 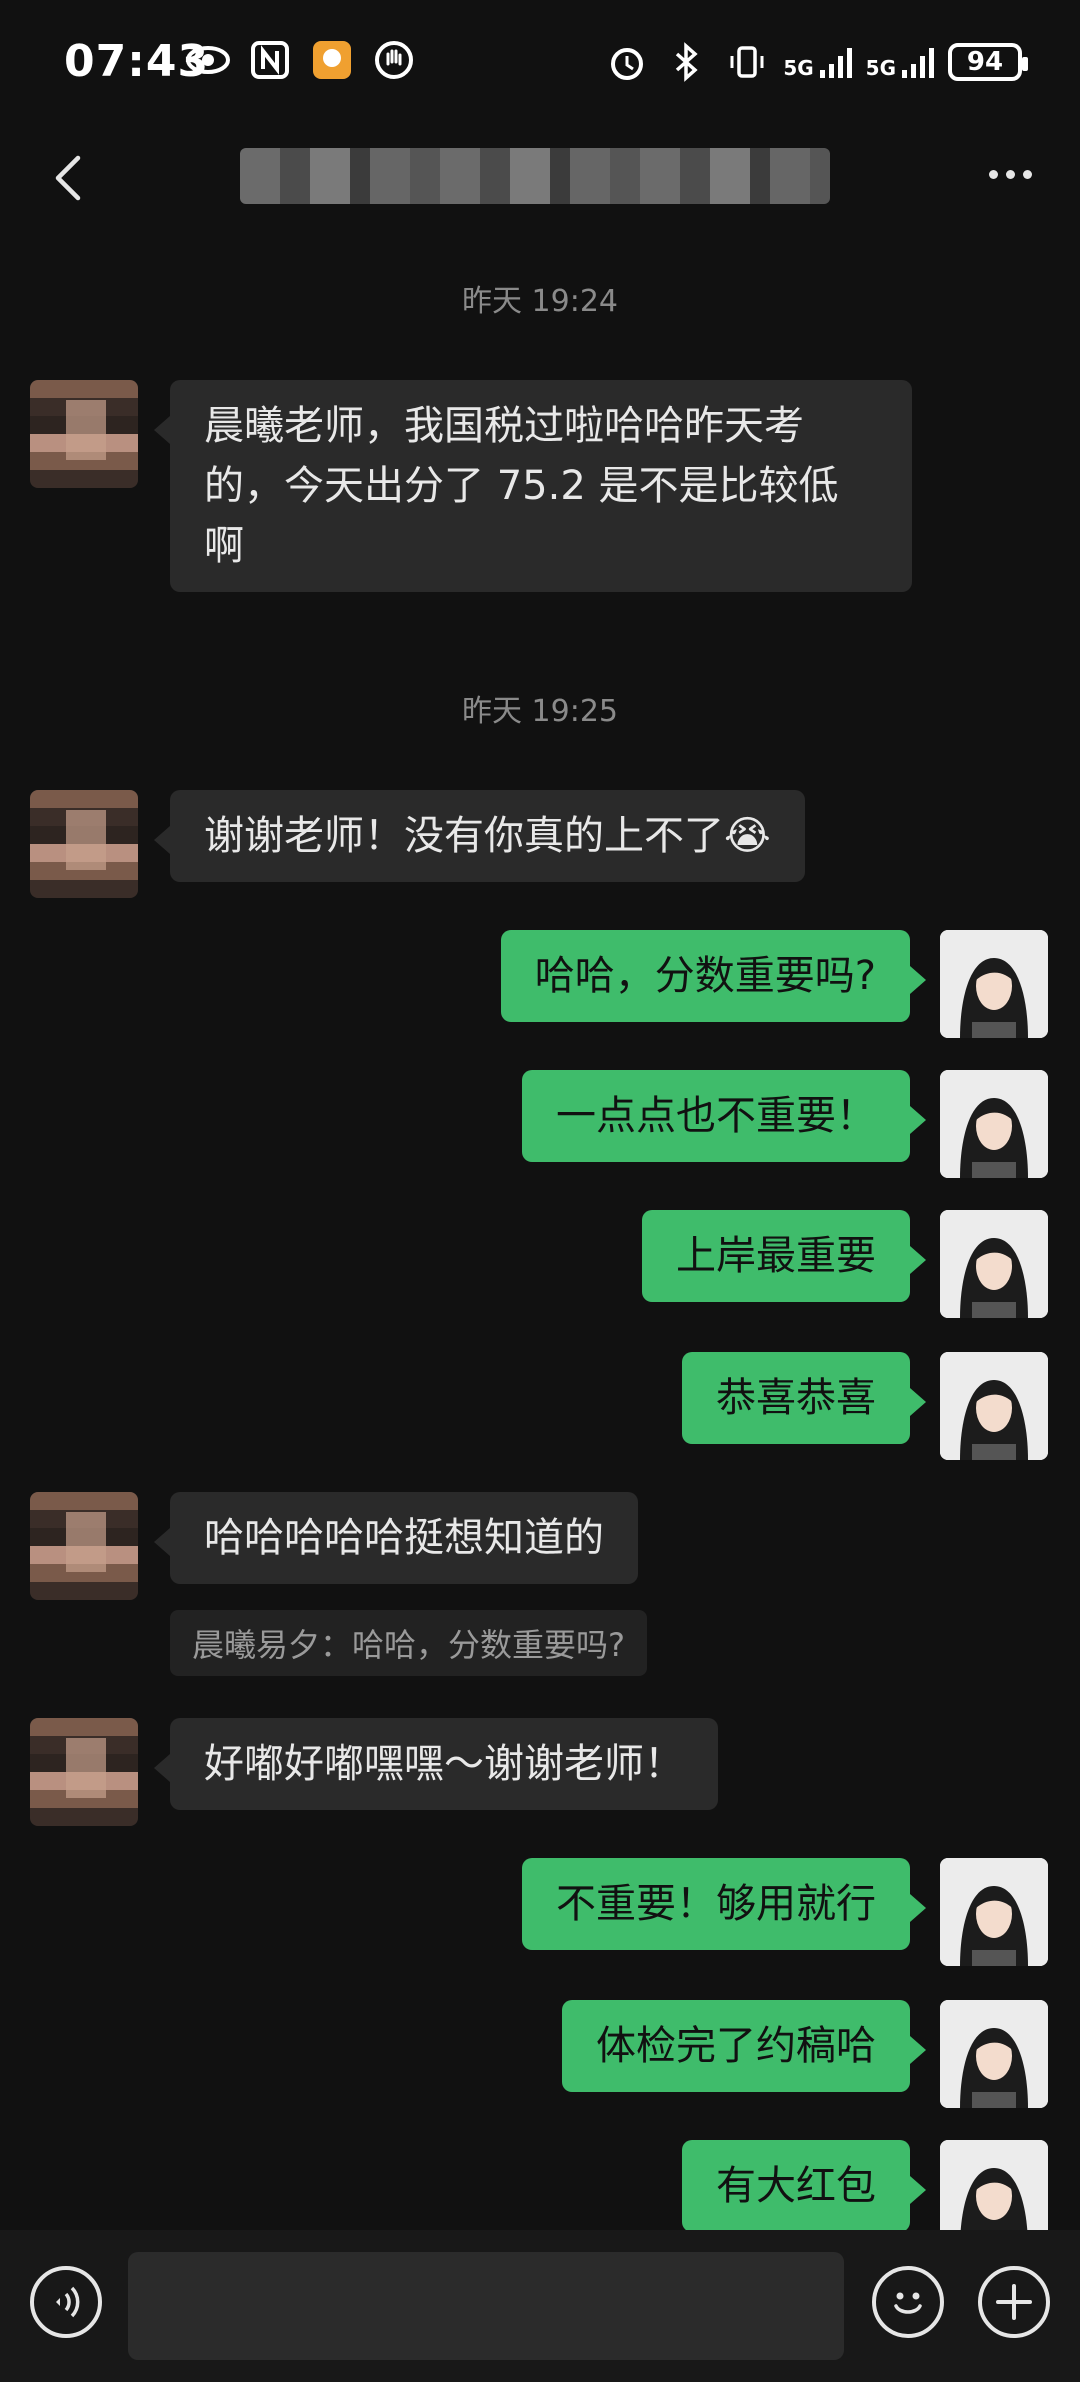 What do you see at coordinates (784, 1256) in the screenshot?
I see `message-bubble-outgoing: 上岸最重要` at bounding box center [784, 1256].